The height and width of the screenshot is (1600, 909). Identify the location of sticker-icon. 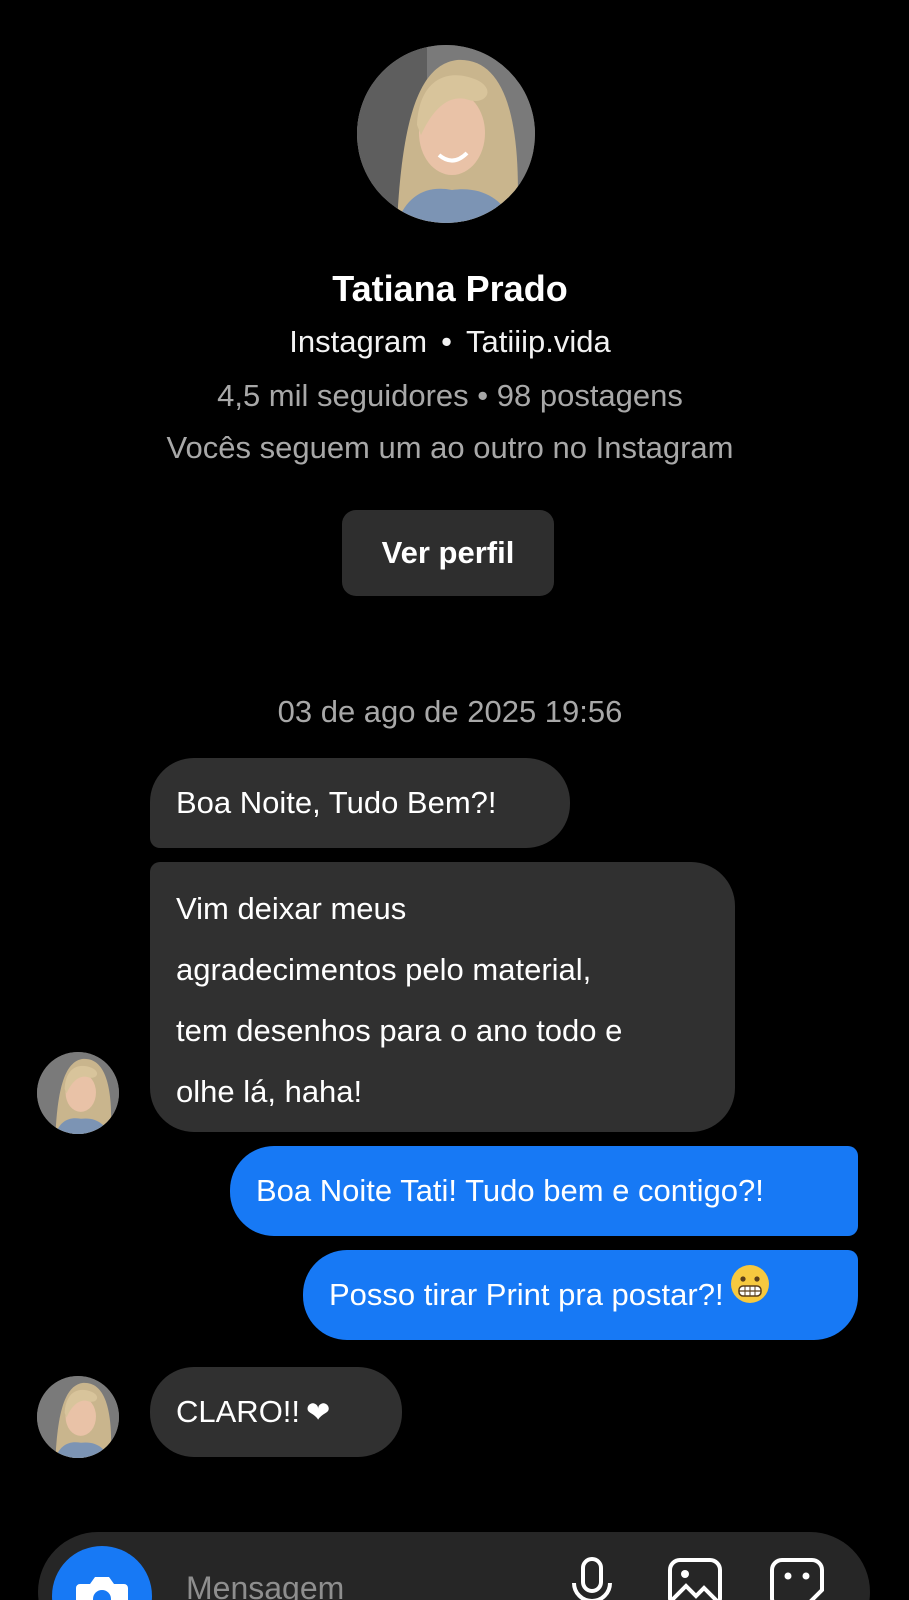
(797, 1578).